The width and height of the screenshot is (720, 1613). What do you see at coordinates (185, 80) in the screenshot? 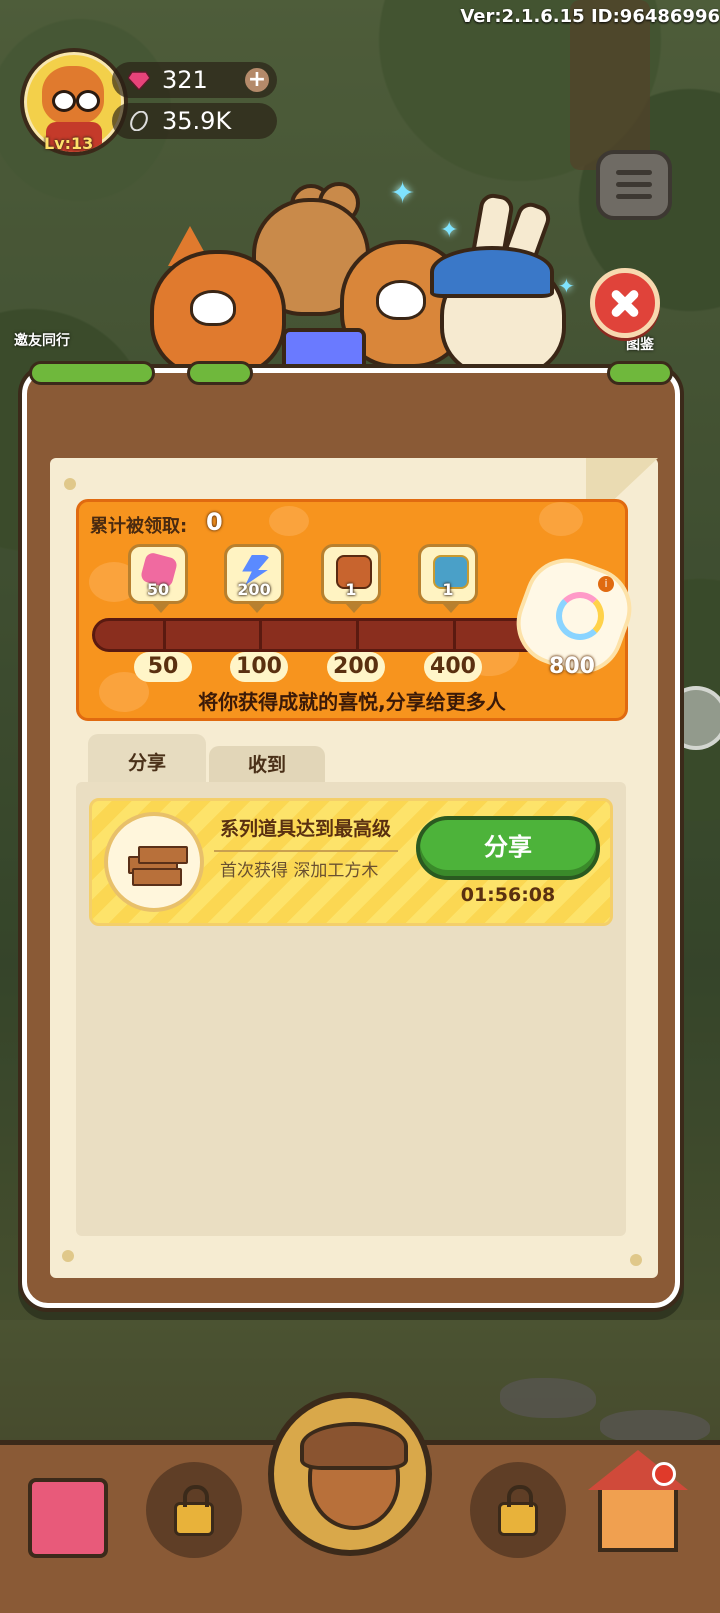
I see `gem-count: 321` at bounding box center [185, 80].